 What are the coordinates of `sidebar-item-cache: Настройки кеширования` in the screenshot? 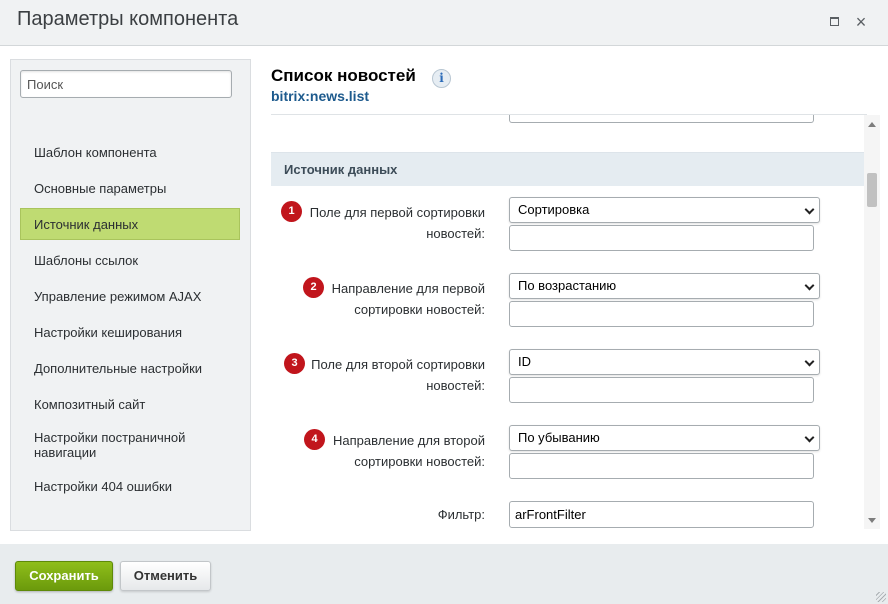 It's located at (130, 332).